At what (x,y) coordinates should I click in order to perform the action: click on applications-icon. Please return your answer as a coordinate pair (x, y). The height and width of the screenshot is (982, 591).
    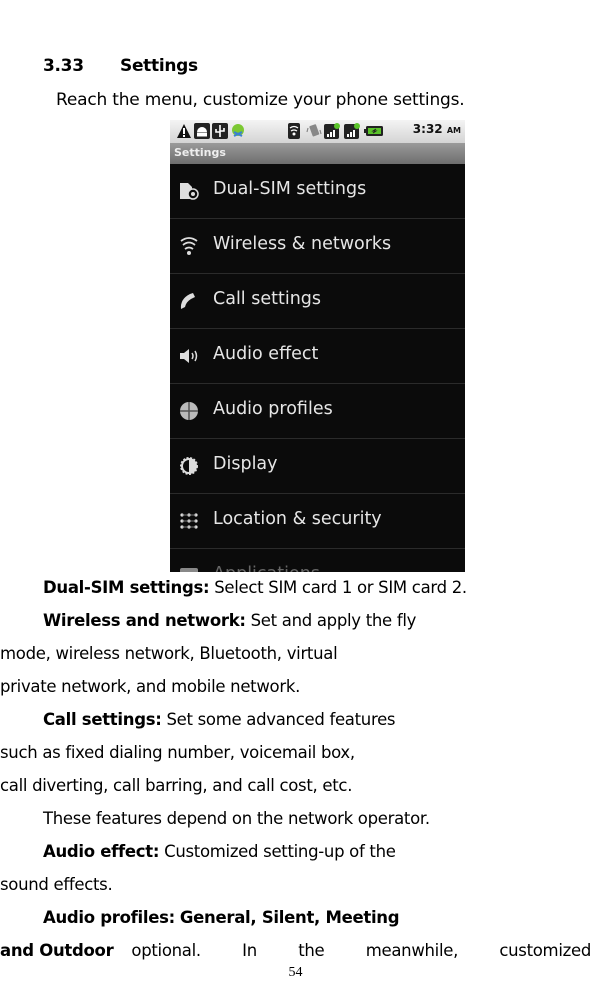
    Looking at the image, I should click on (189, 570).